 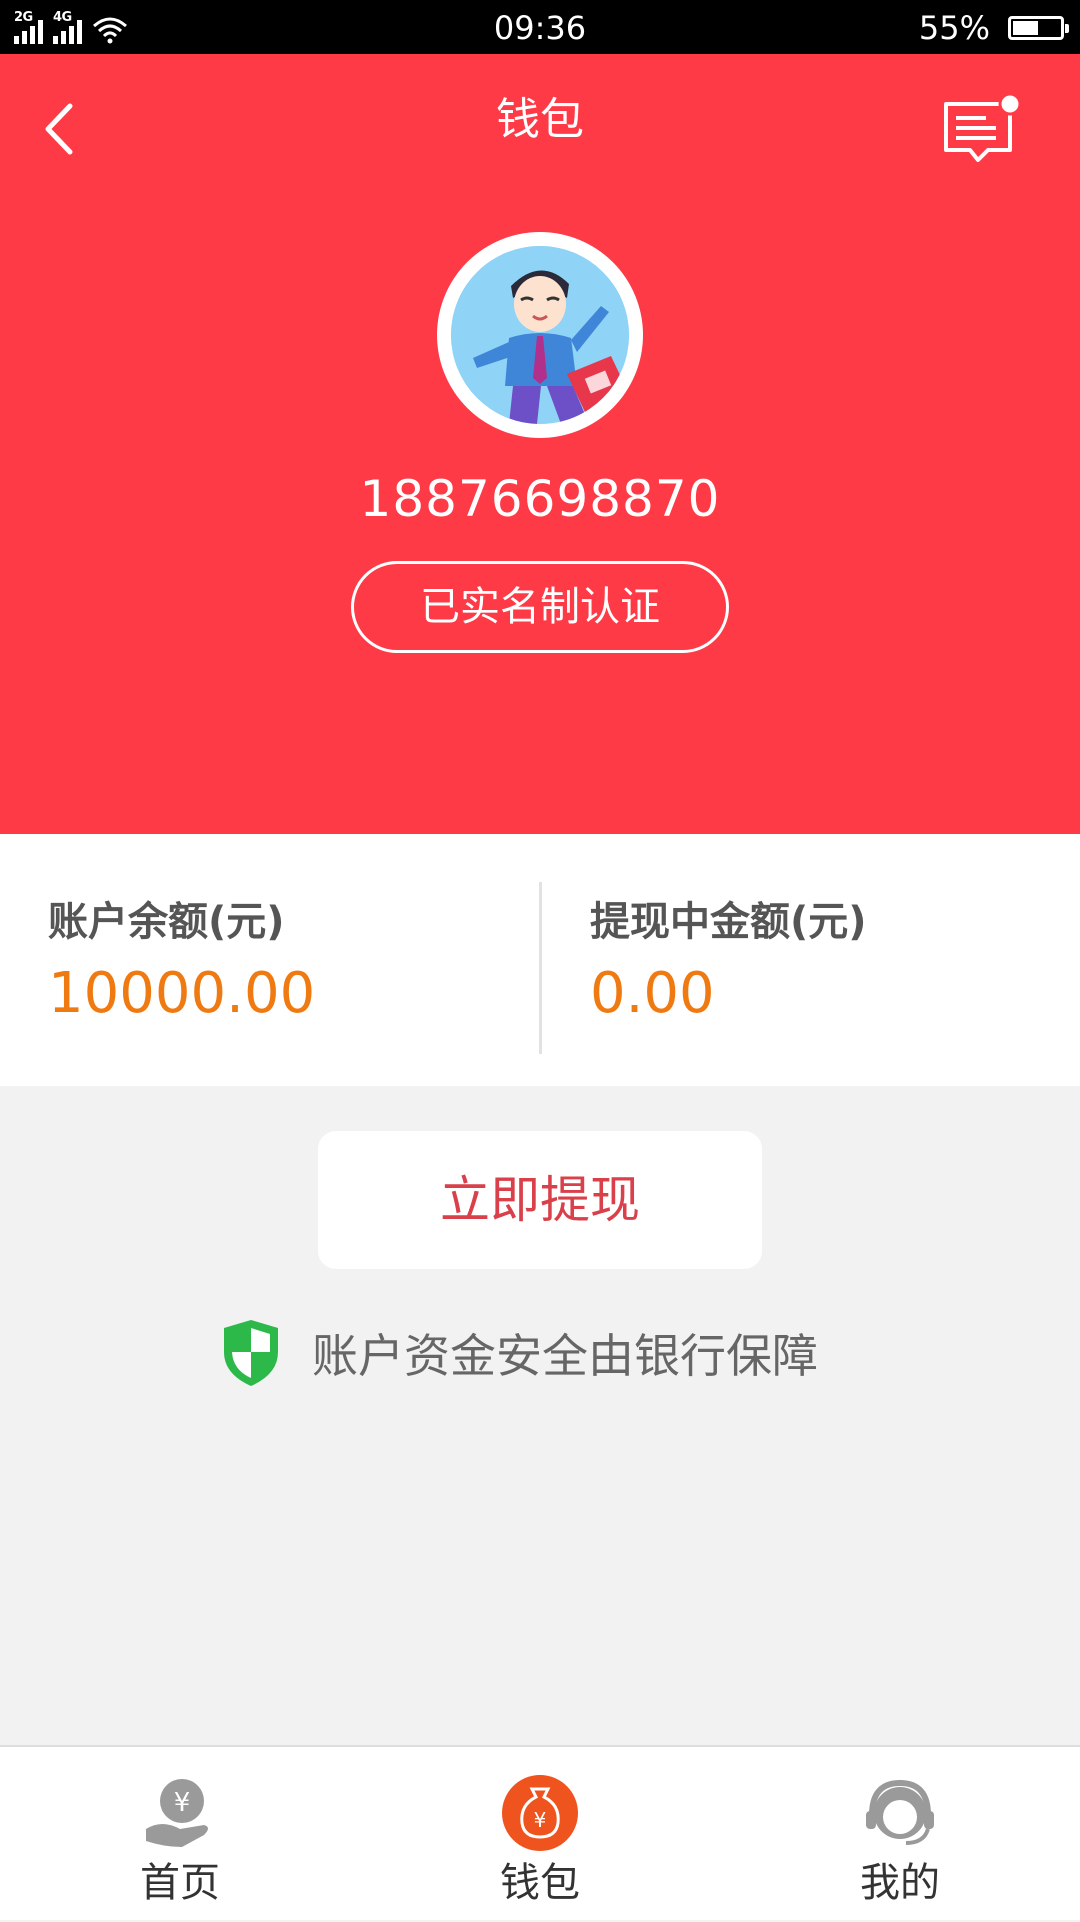 I want to click on account-balance-value: 10000.00, so click(x=182, y=993).